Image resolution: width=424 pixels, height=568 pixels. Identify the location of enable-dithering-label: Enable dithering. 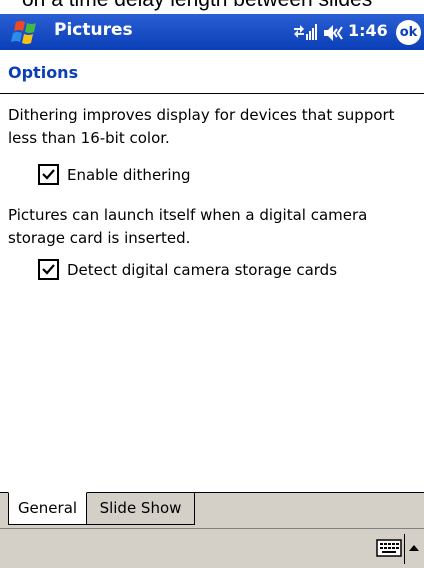
(129, 174).